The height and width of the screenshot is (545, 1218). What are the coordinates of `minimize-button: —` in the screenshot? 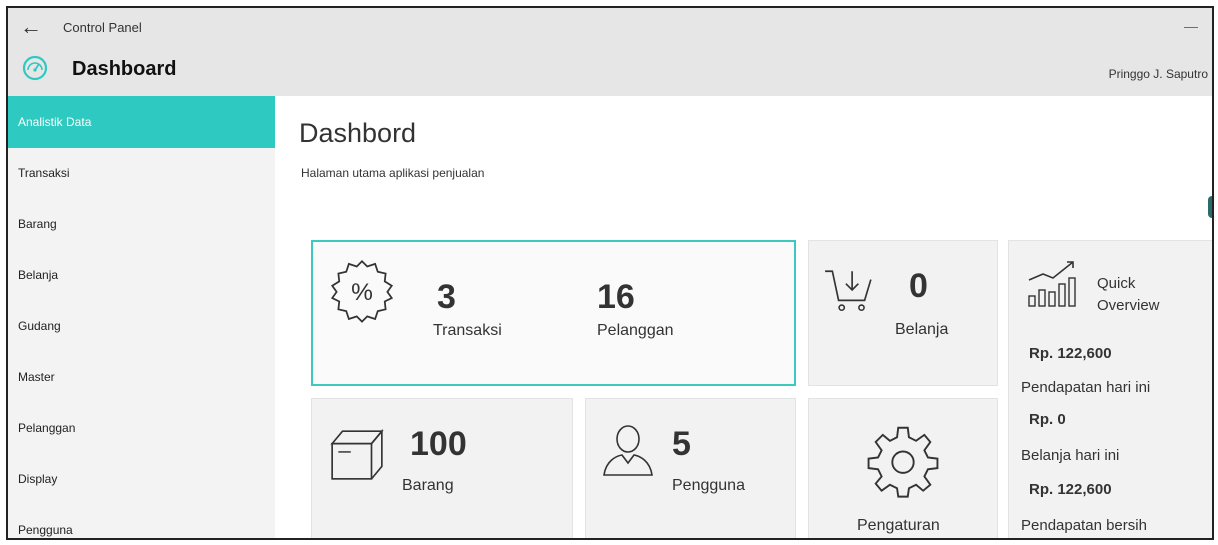 It's located at (1191, 26).